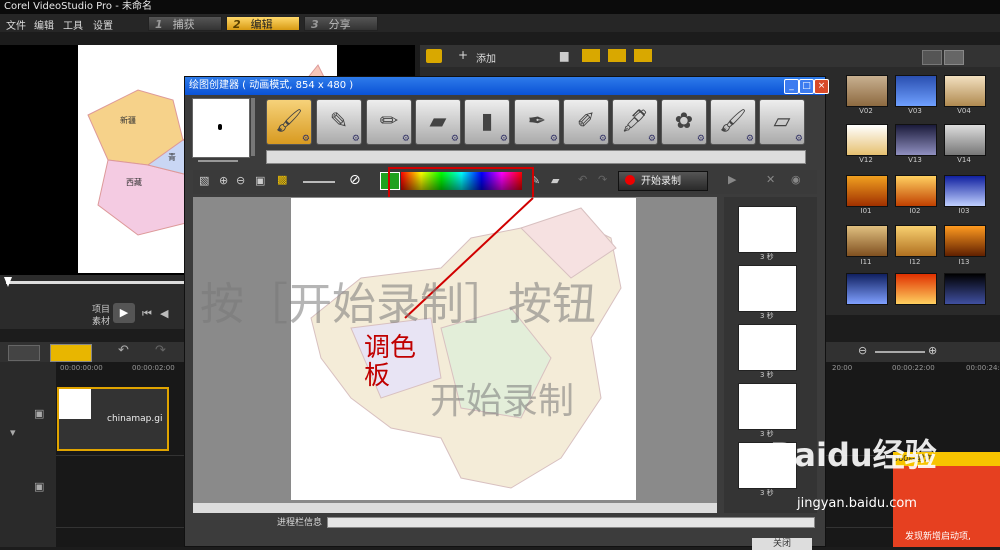 The width and height of the screenshot is (1000, 550). I want to click on palette-annotation-label: 调色板, so click(390, 362).